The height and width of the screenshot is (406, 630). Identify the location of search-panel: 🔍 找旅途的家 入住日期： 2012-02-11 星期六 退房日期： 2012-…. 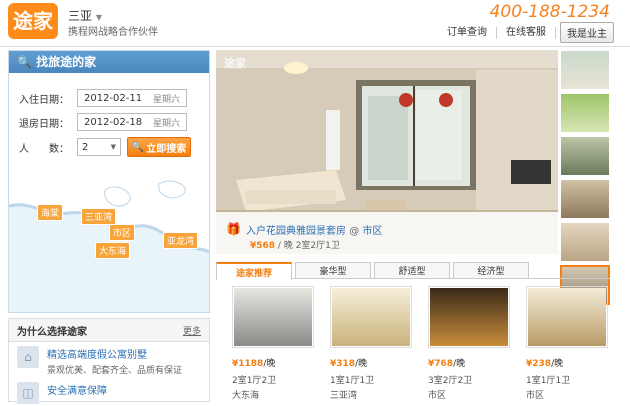
(109, 111).